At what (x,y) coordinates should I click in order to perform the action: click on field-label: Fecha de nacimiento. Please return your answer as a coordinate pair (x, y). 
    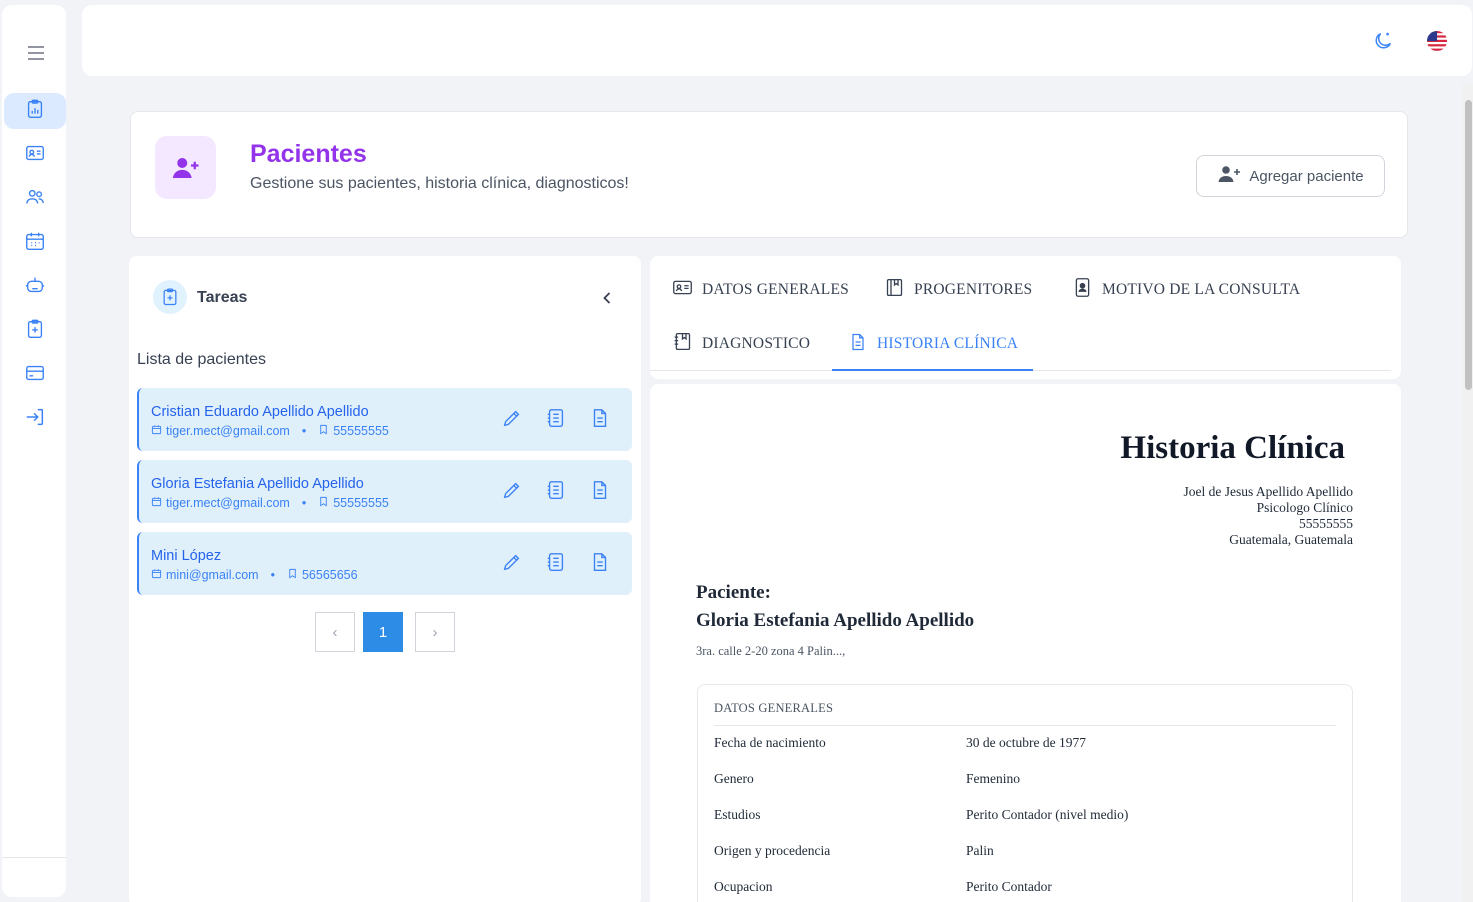
    Looking at the image, I should click on (770, 742).